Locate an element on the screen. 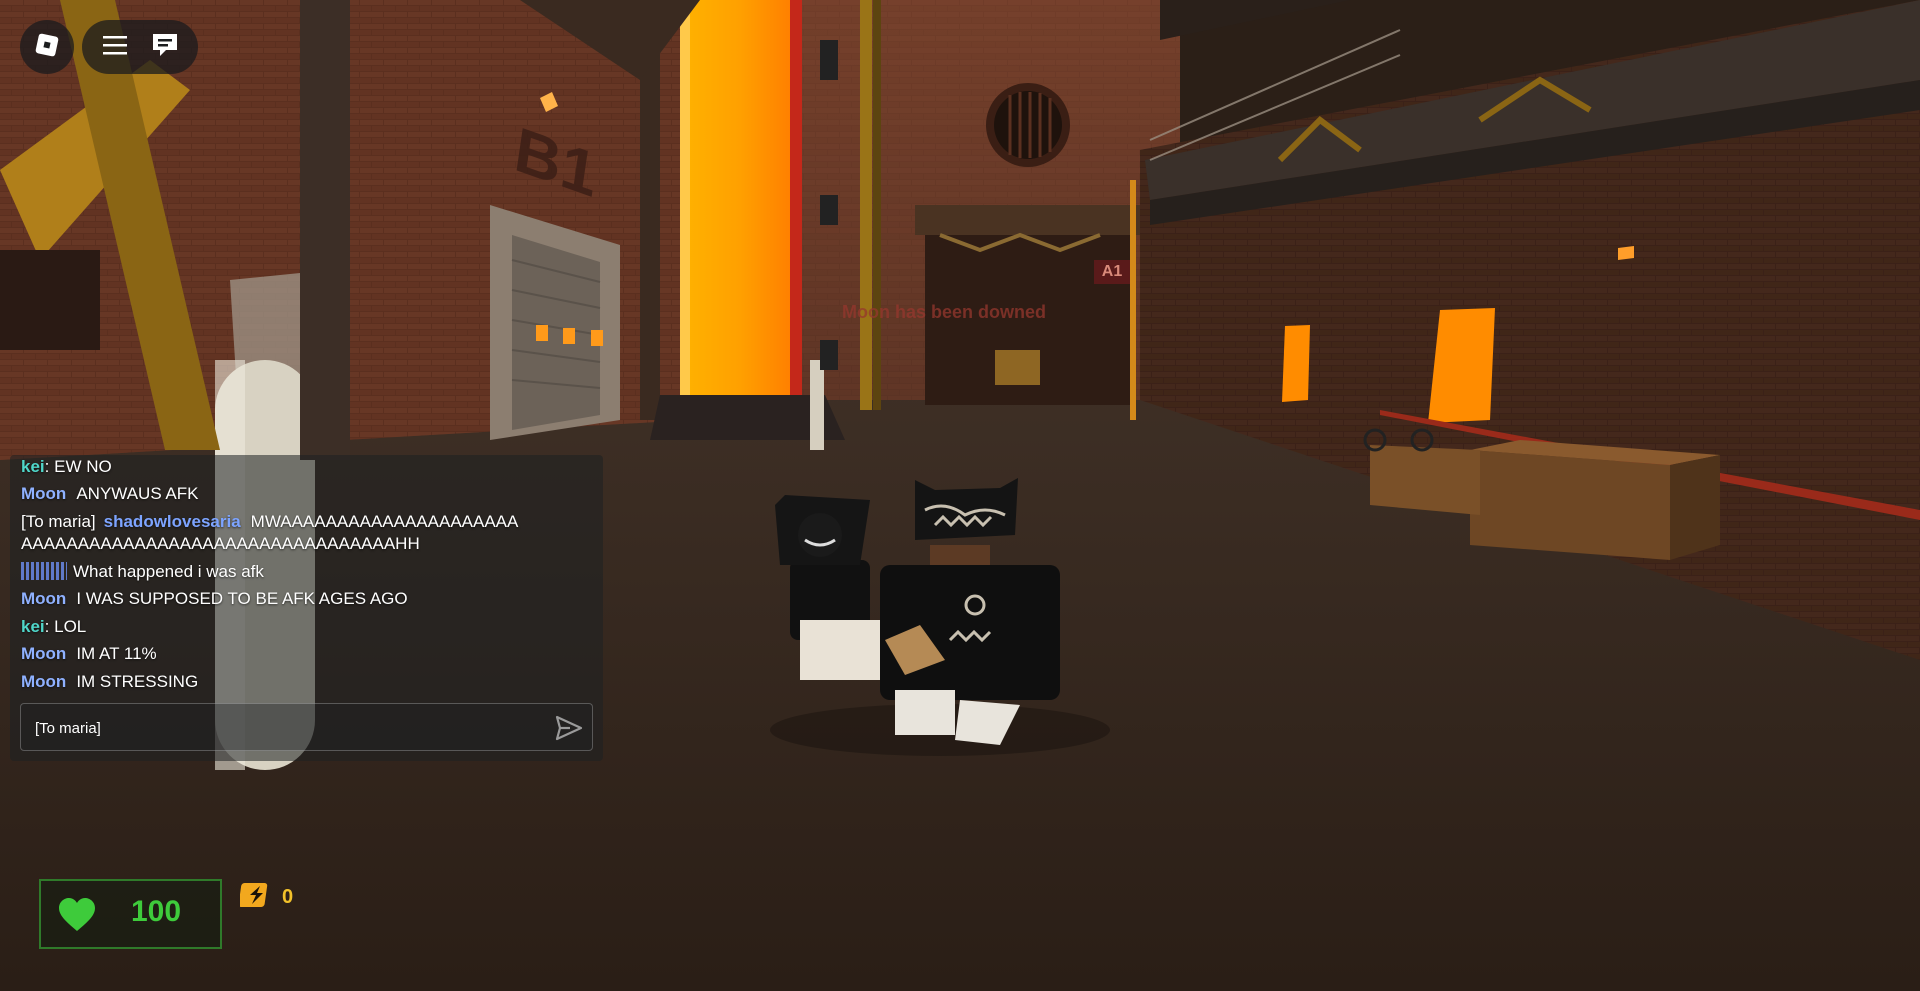 This screenshot has width=1920, height=991. chat-message: kei: LOL is located at coordinates (307, 627).